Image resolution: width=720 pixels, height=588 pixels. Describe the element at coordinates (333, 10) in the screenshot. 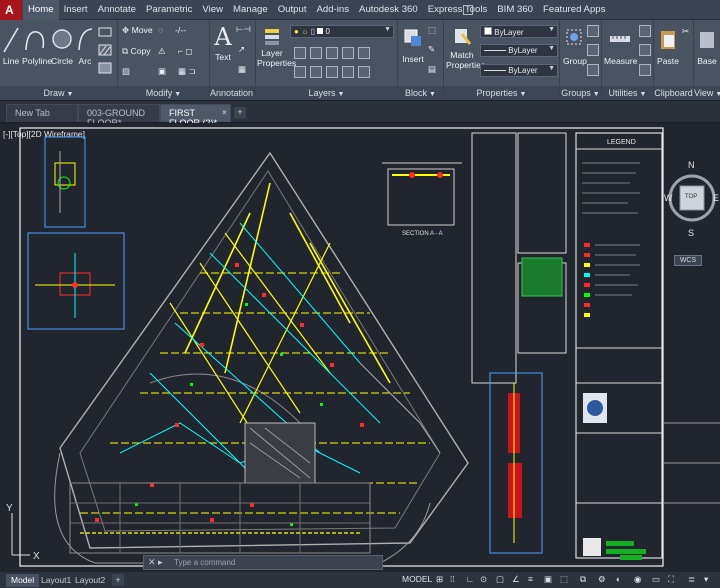

I see `tab-add-ins: Add-ins` at that location.